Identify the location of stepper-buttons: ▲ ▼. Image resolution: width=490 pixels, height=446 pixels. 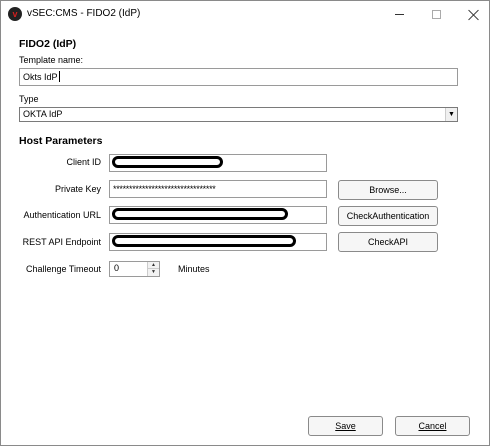
(153, 269).